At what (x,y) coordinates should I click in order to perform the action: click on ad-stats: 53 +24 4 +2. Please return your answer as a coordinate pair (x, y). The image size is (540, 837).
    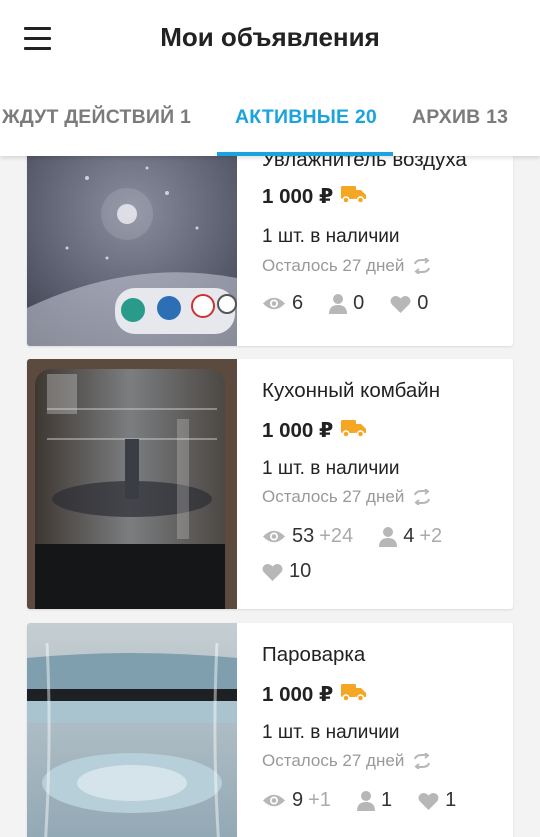
    Looking at the image, I should click on (365, 536).